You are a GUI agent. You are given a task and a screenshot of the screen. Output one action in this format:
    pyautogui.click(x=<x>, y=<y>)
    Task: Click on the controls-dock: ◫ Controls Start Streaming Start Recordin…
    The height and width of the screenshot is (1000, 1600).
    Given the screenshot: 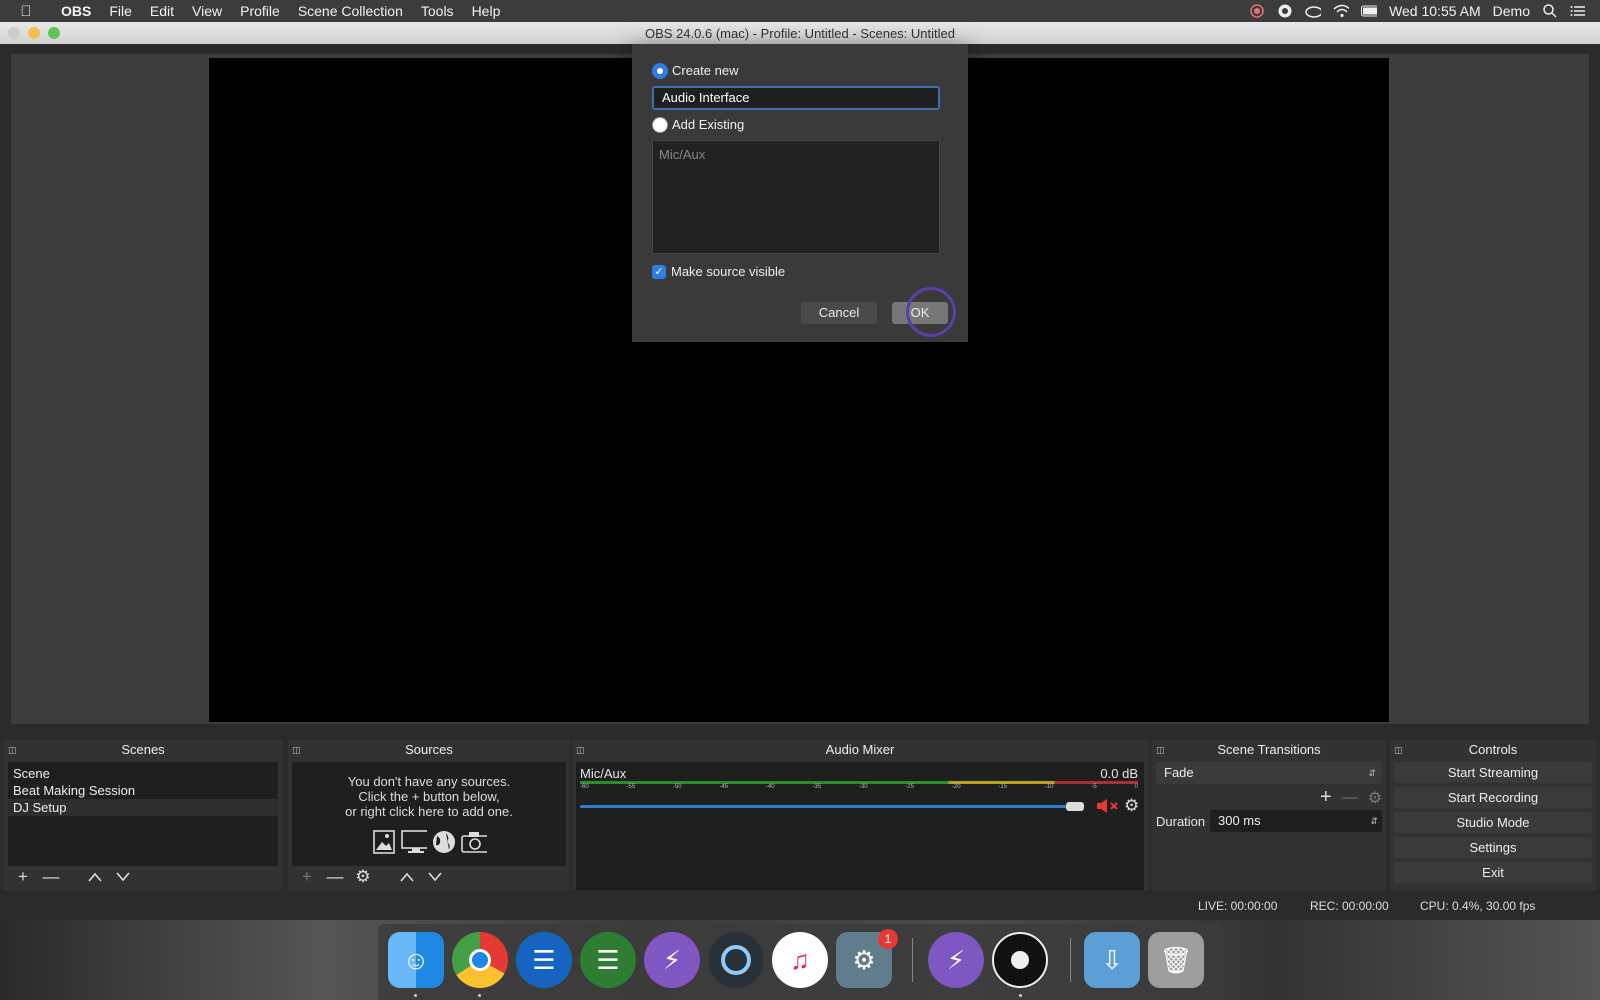 What is the action you would take?
    pyautogui.click(x=1493, y=815)
    